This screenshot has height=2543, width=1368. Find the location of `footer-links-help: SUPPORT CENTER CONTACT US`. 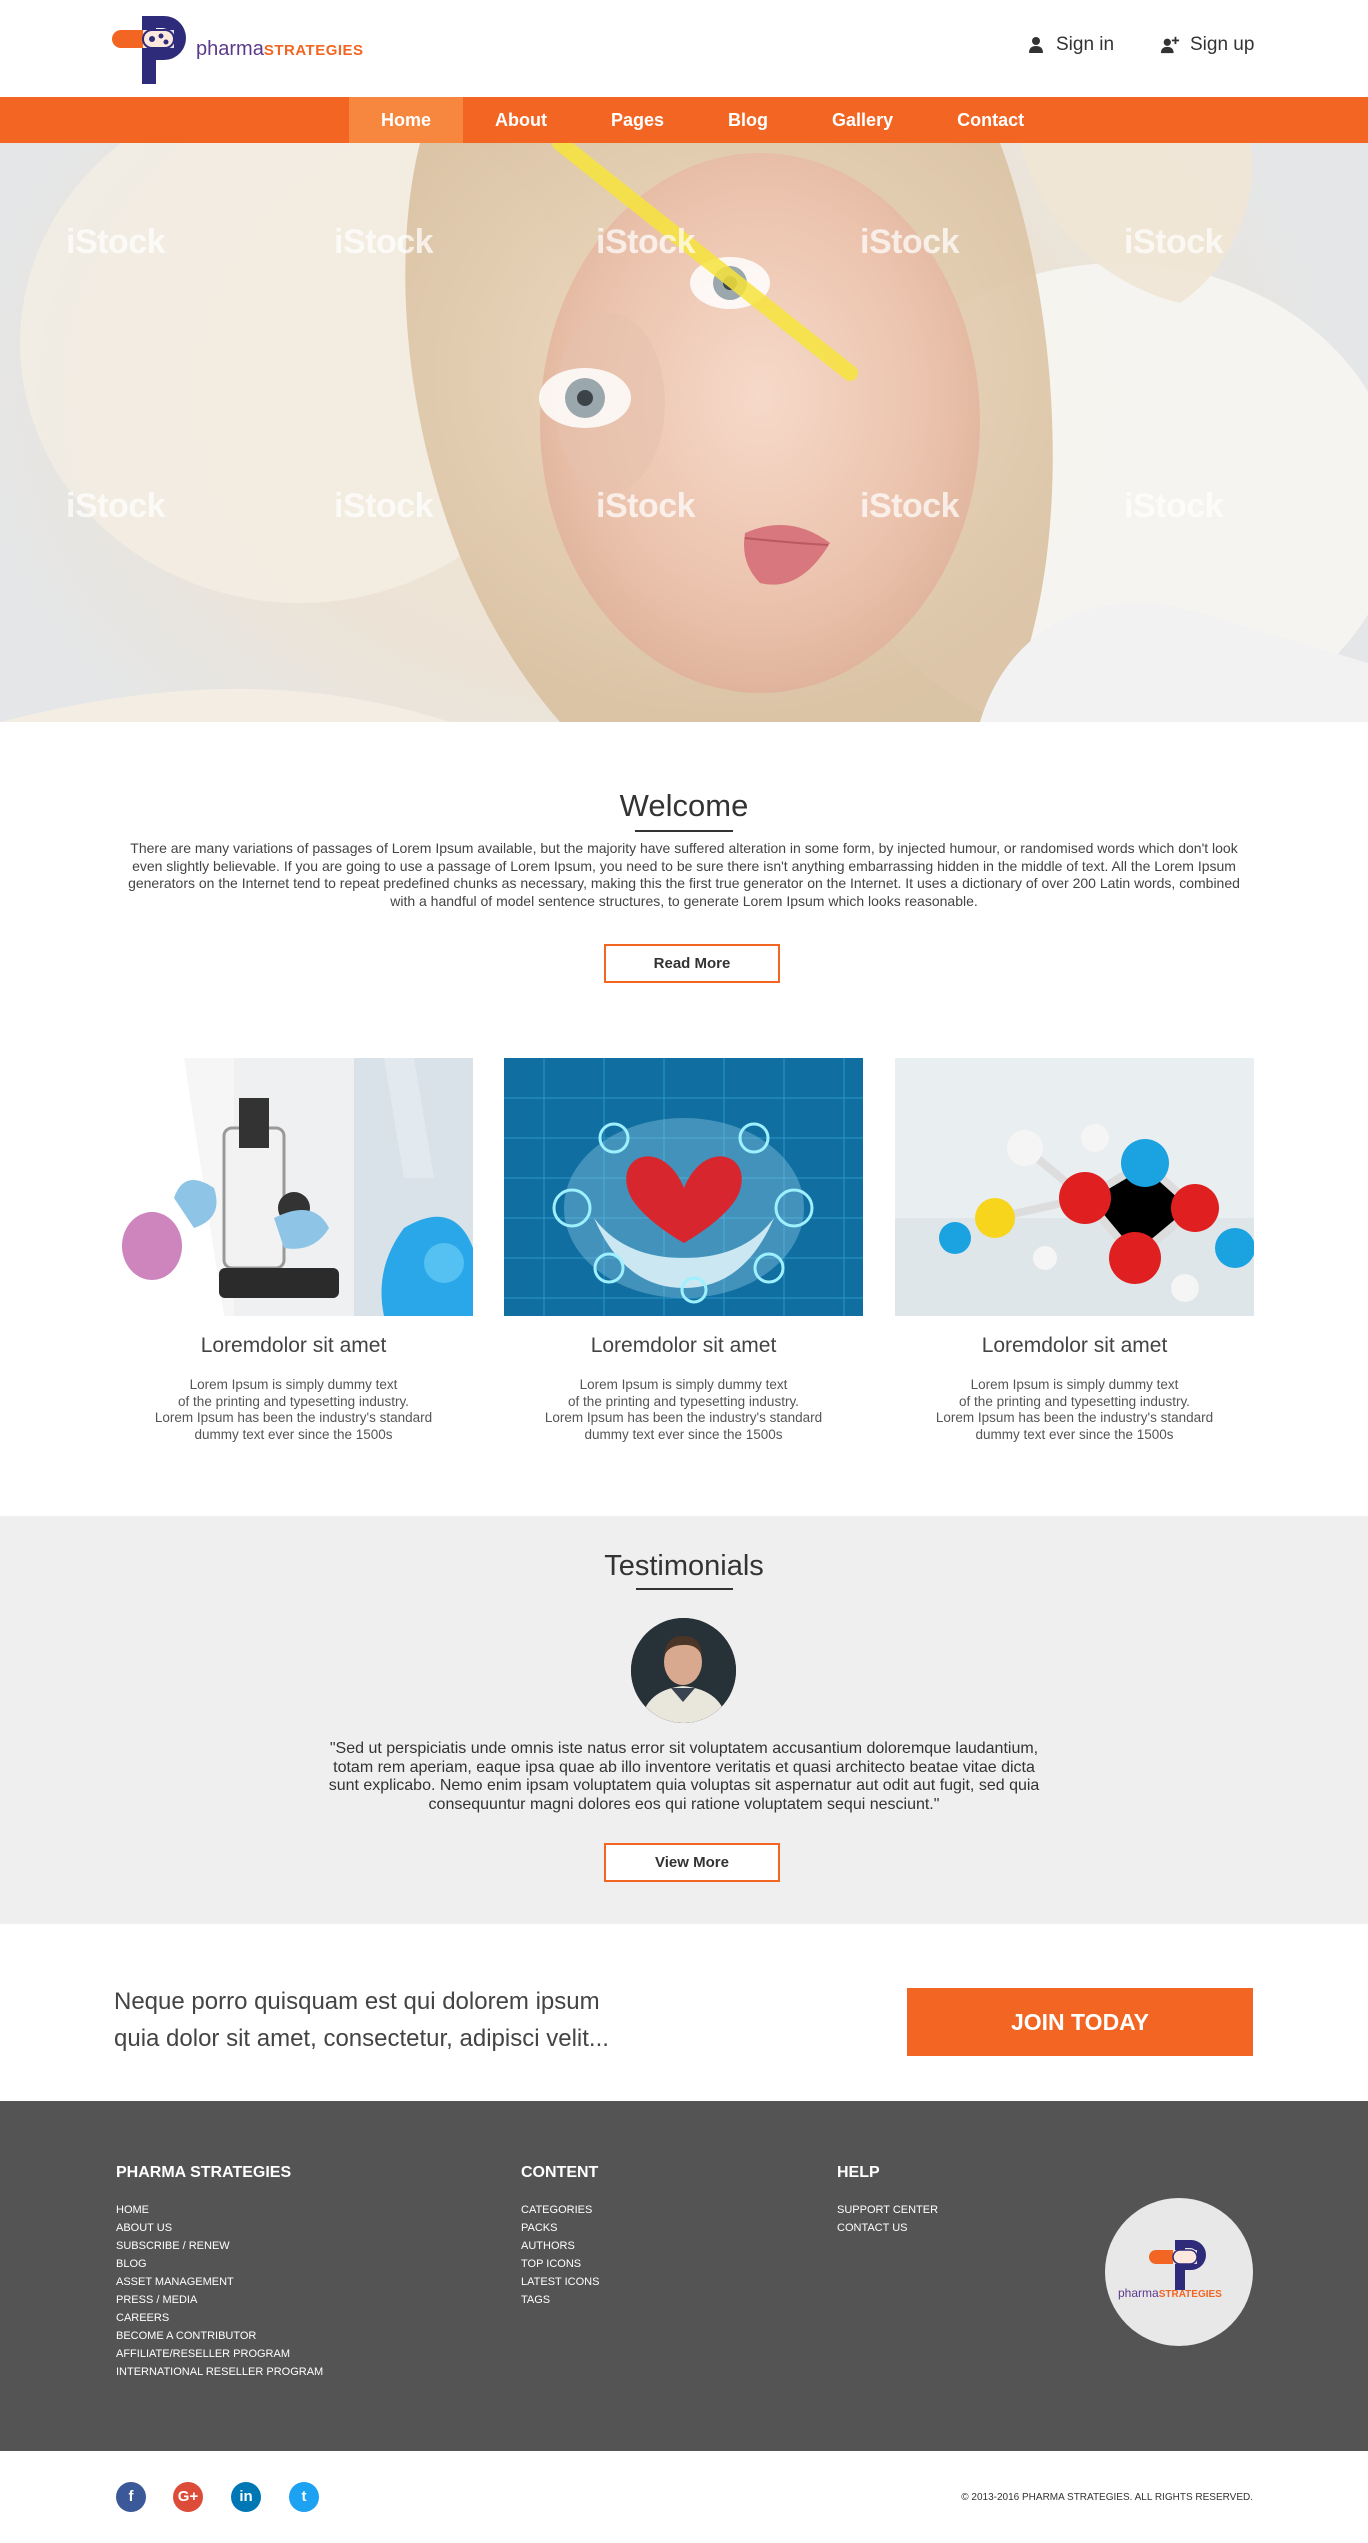

footer-links-help: SUPPORT CENTER CONTACT US is located at coordinates (887, 2219).